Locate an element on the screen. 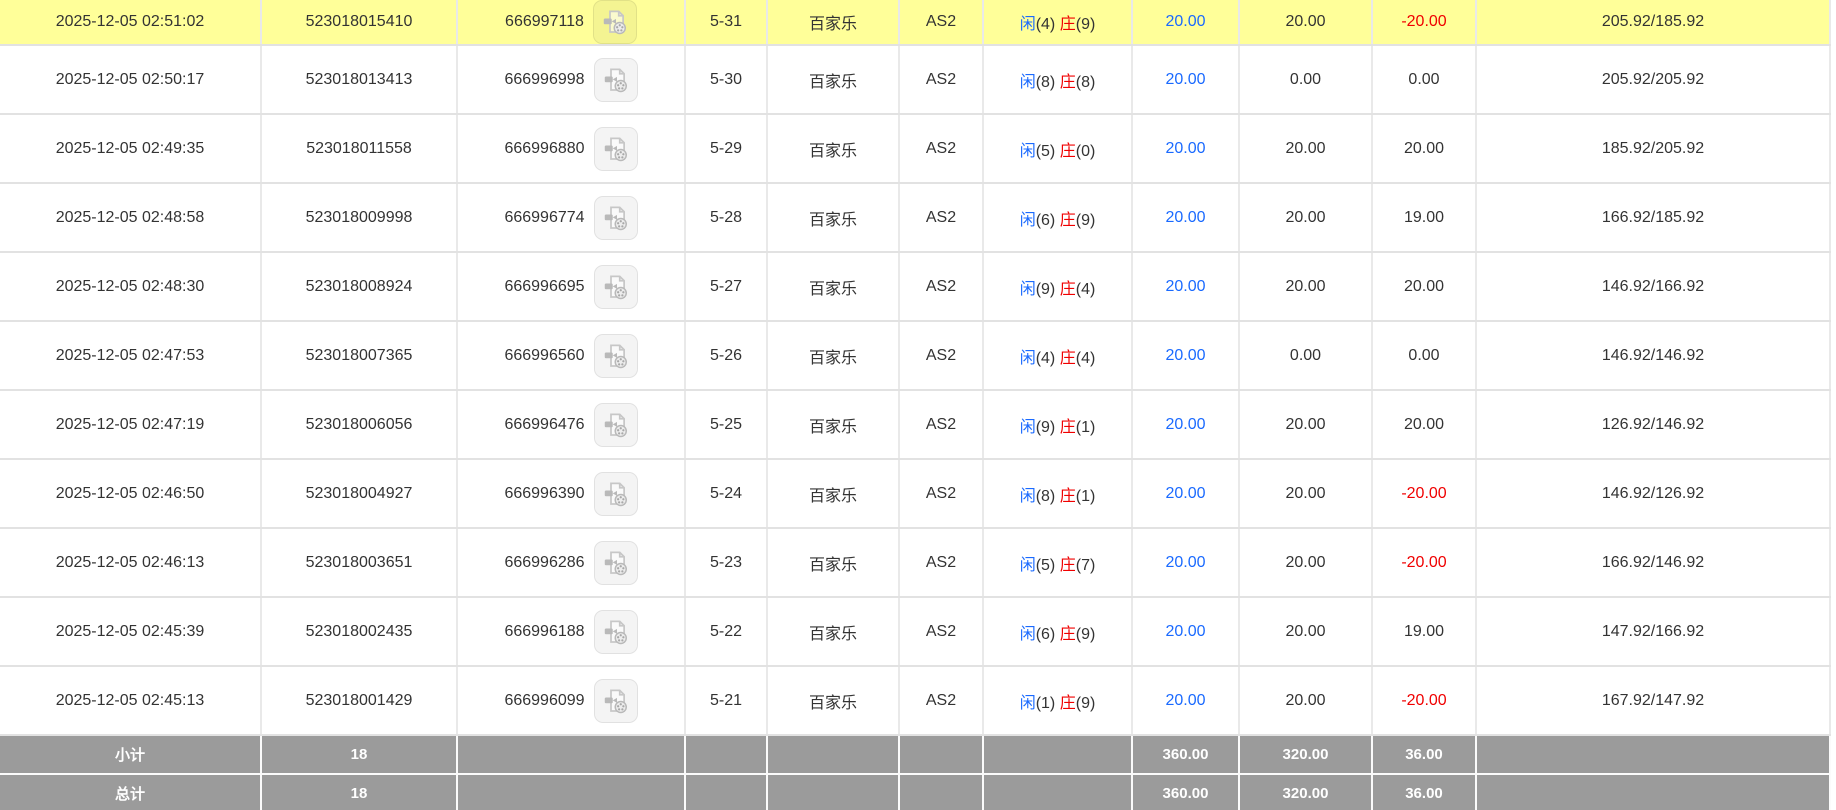 This screenshot has height=810, width=1836. round-number: 5-26 is located at coordinates (726, 356).